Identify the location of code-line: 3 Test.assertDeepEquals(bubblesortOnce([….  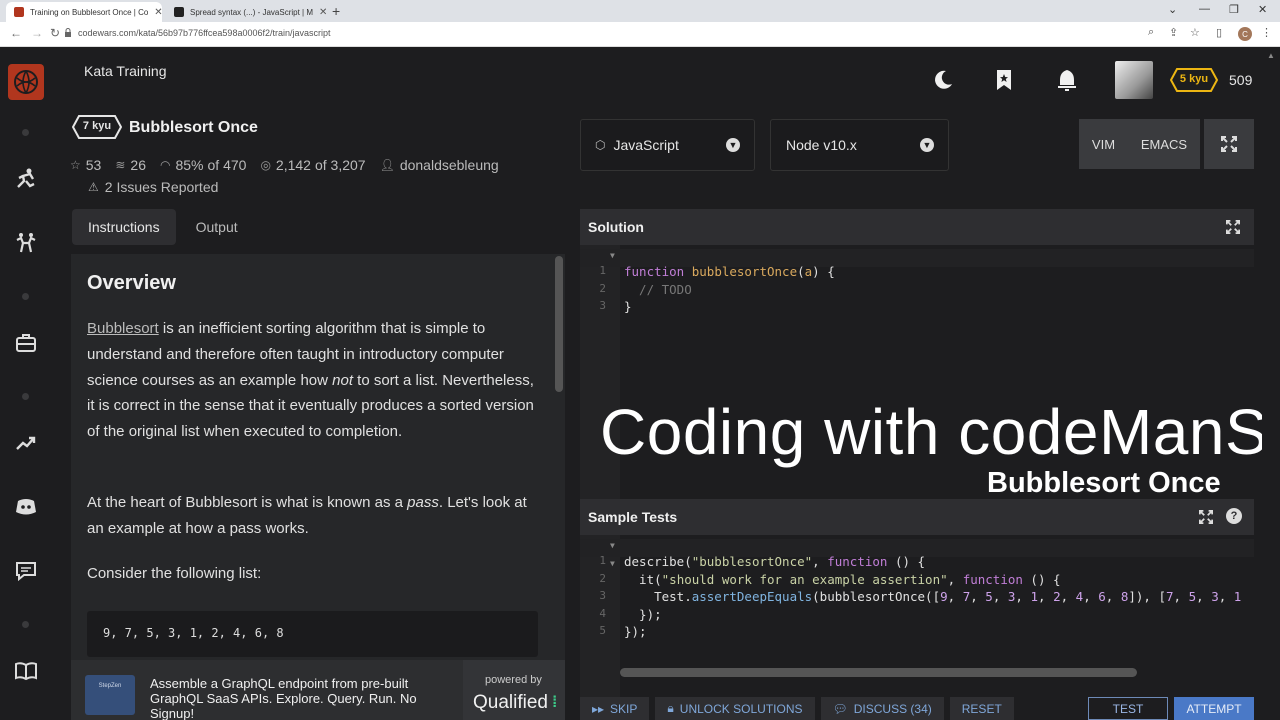
(917, 589).